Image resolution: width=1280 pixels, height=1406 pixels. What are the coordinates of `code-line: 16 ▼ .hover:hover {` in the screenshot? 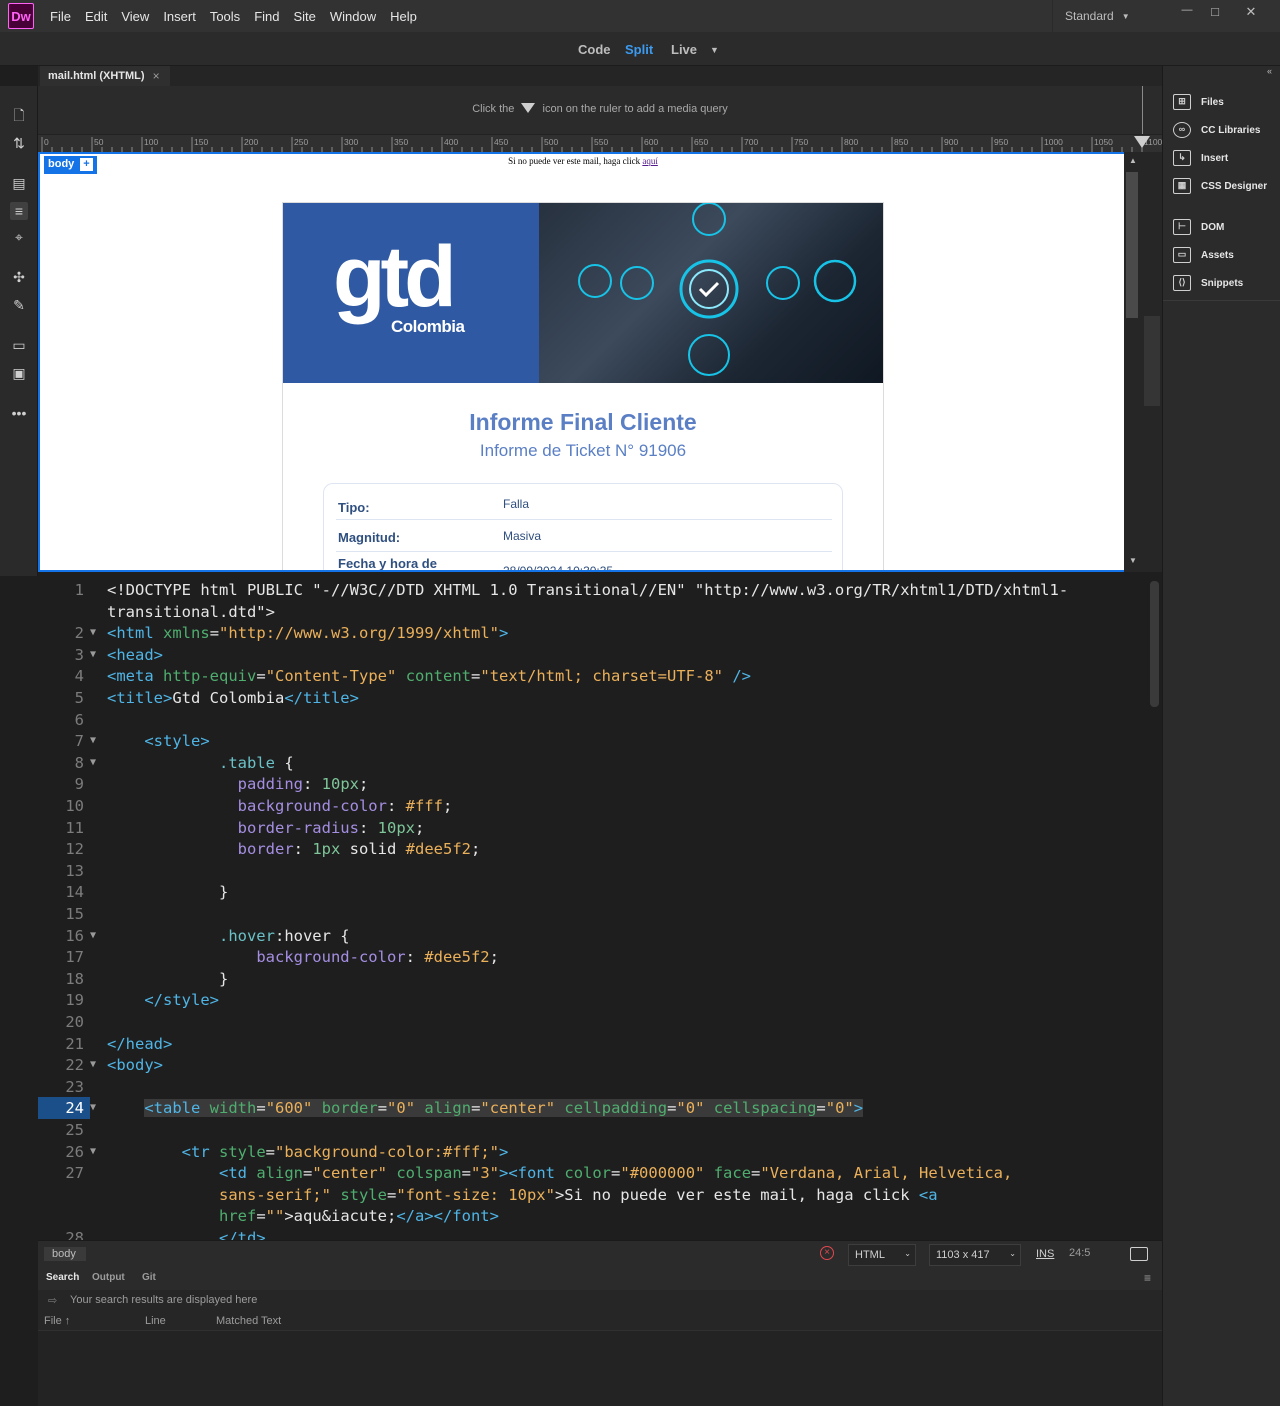 It's located at (593, 936).